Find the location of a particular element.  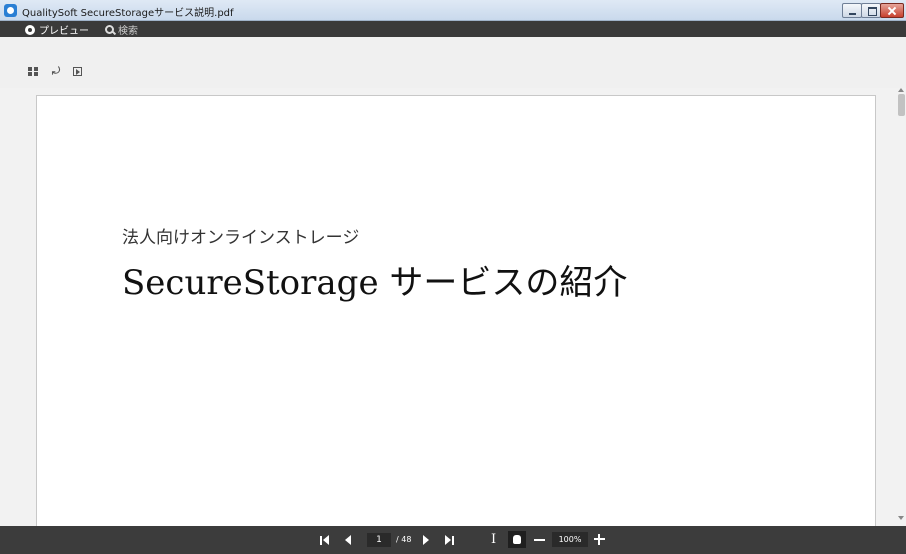

menu-bar: プレビュー 検索 is located at coordinates (453, 29).